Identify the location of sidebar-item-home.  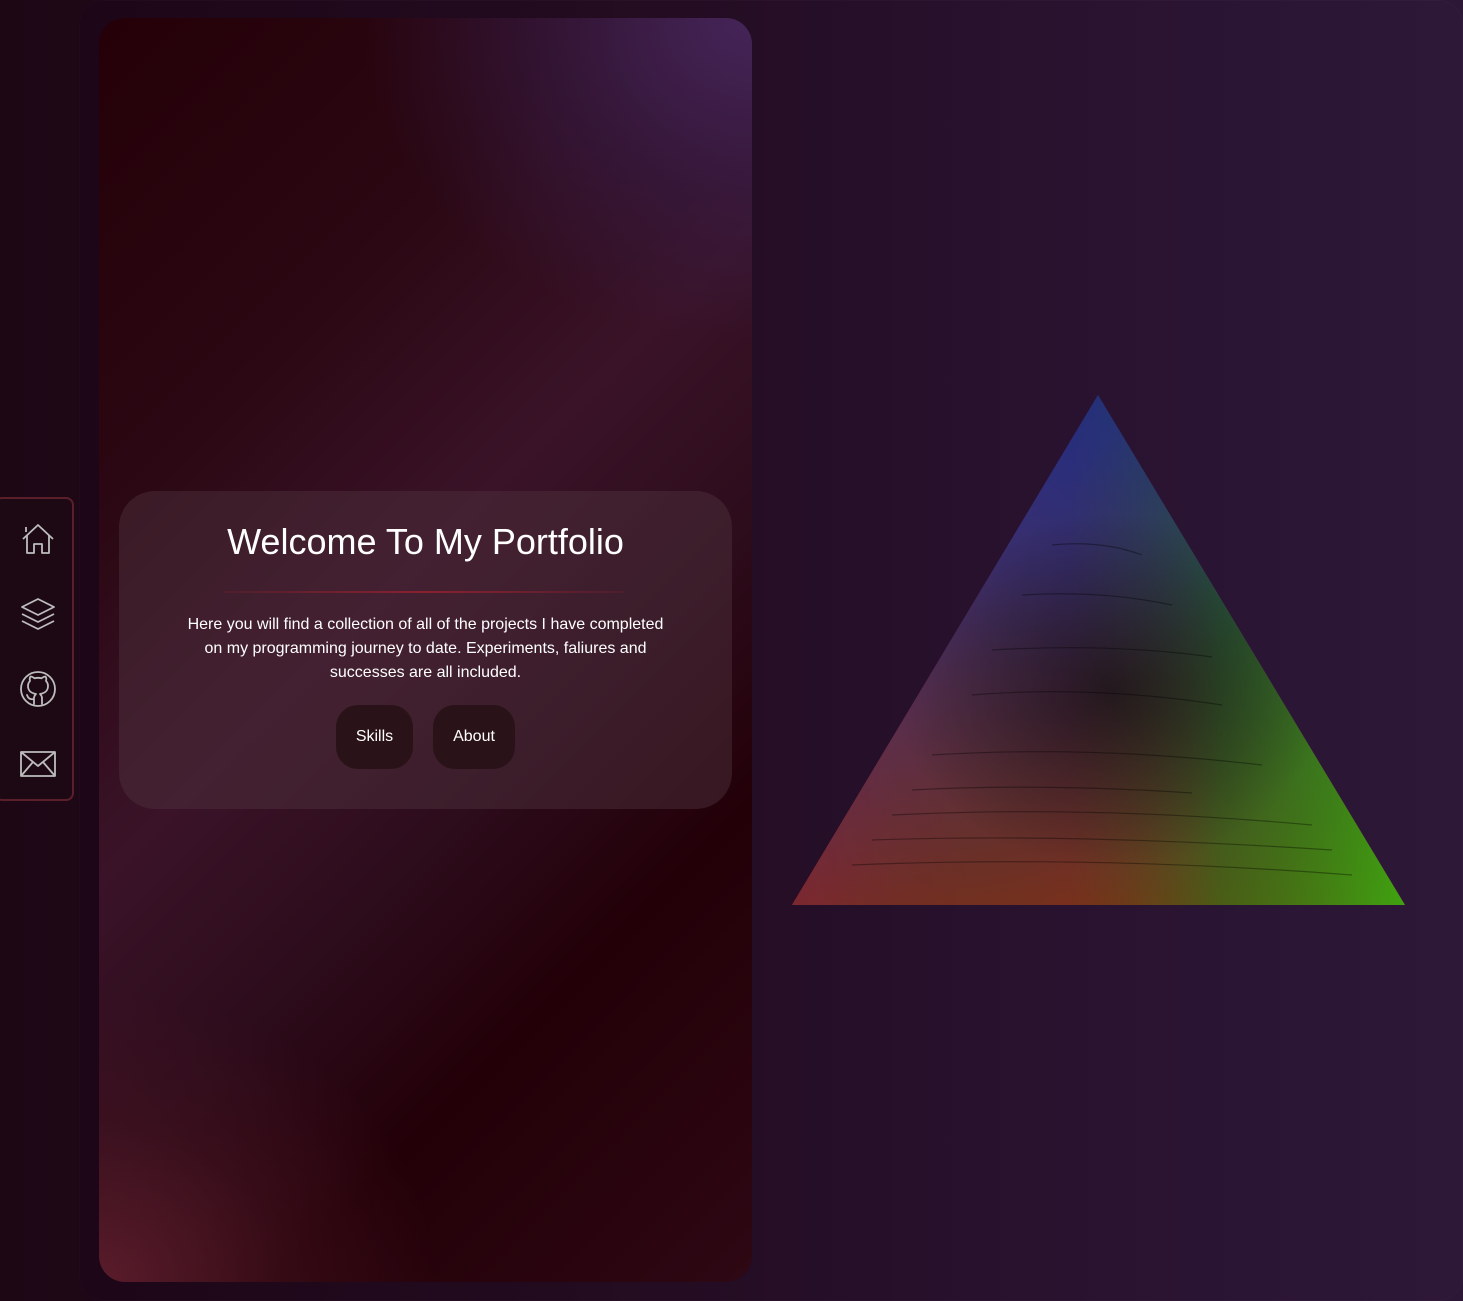
(38, 539).